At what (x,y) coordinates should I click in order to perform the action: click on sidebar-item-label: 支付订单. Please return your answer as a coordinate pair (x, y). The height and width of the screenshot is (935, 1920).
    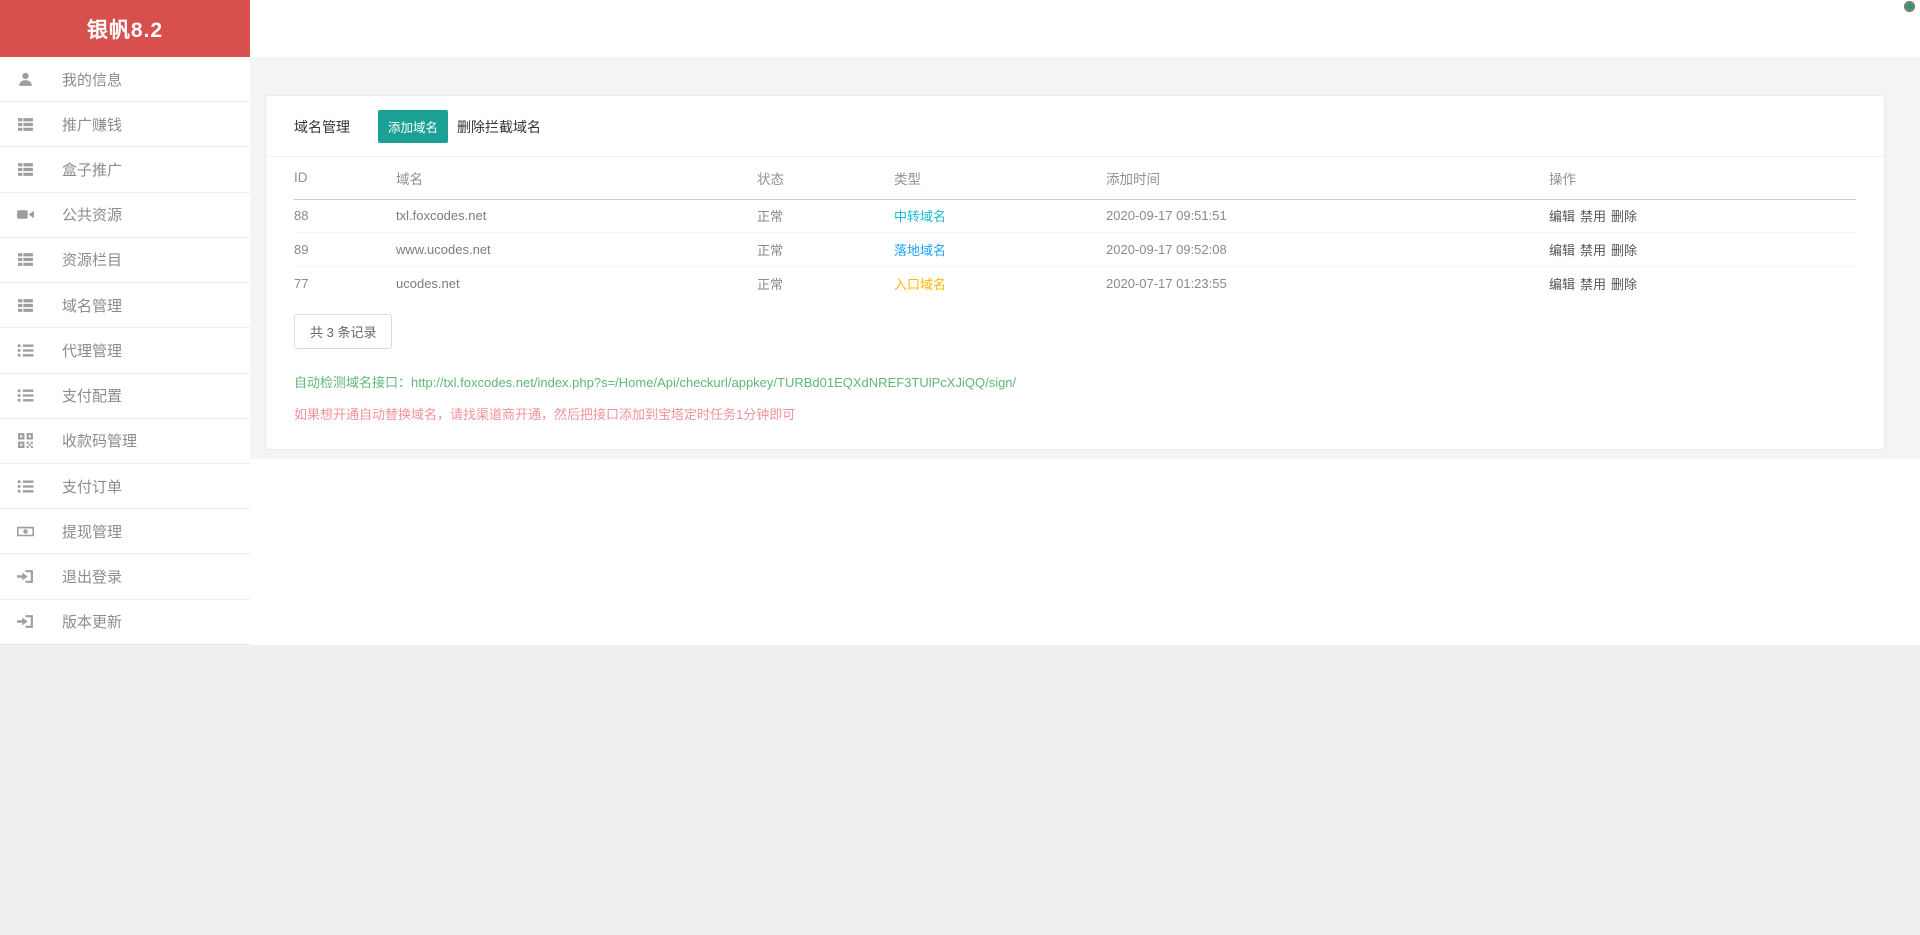
    Looking at the image, I should click on (92, 487).